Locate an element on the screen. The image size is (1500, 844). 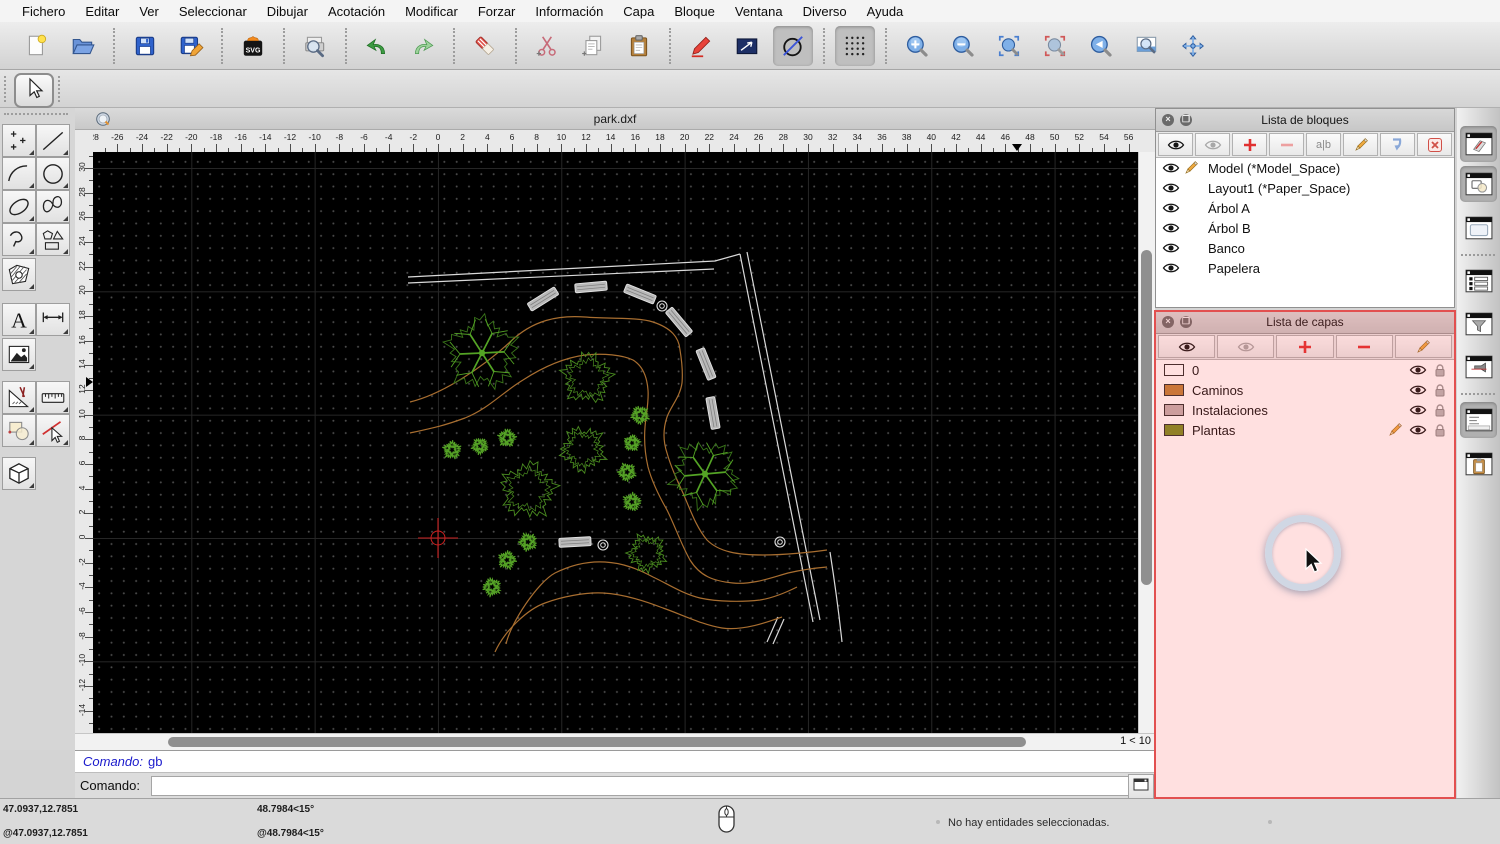
menu-item-forzar: Forzar is located at coordinates (497, 11).